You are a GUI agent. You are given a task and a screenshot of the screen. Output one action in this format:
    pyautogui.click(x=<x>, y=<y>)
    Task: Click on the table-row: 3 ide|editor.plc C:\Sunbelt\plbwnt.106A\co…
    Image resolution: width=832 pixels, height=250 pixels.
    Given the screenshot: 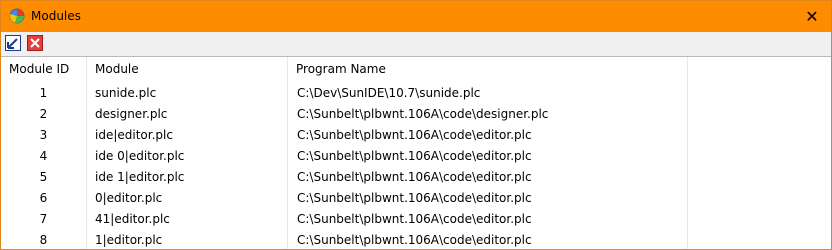 What is the action you would take?
    pyautogui.click(x=416, y=135)
    